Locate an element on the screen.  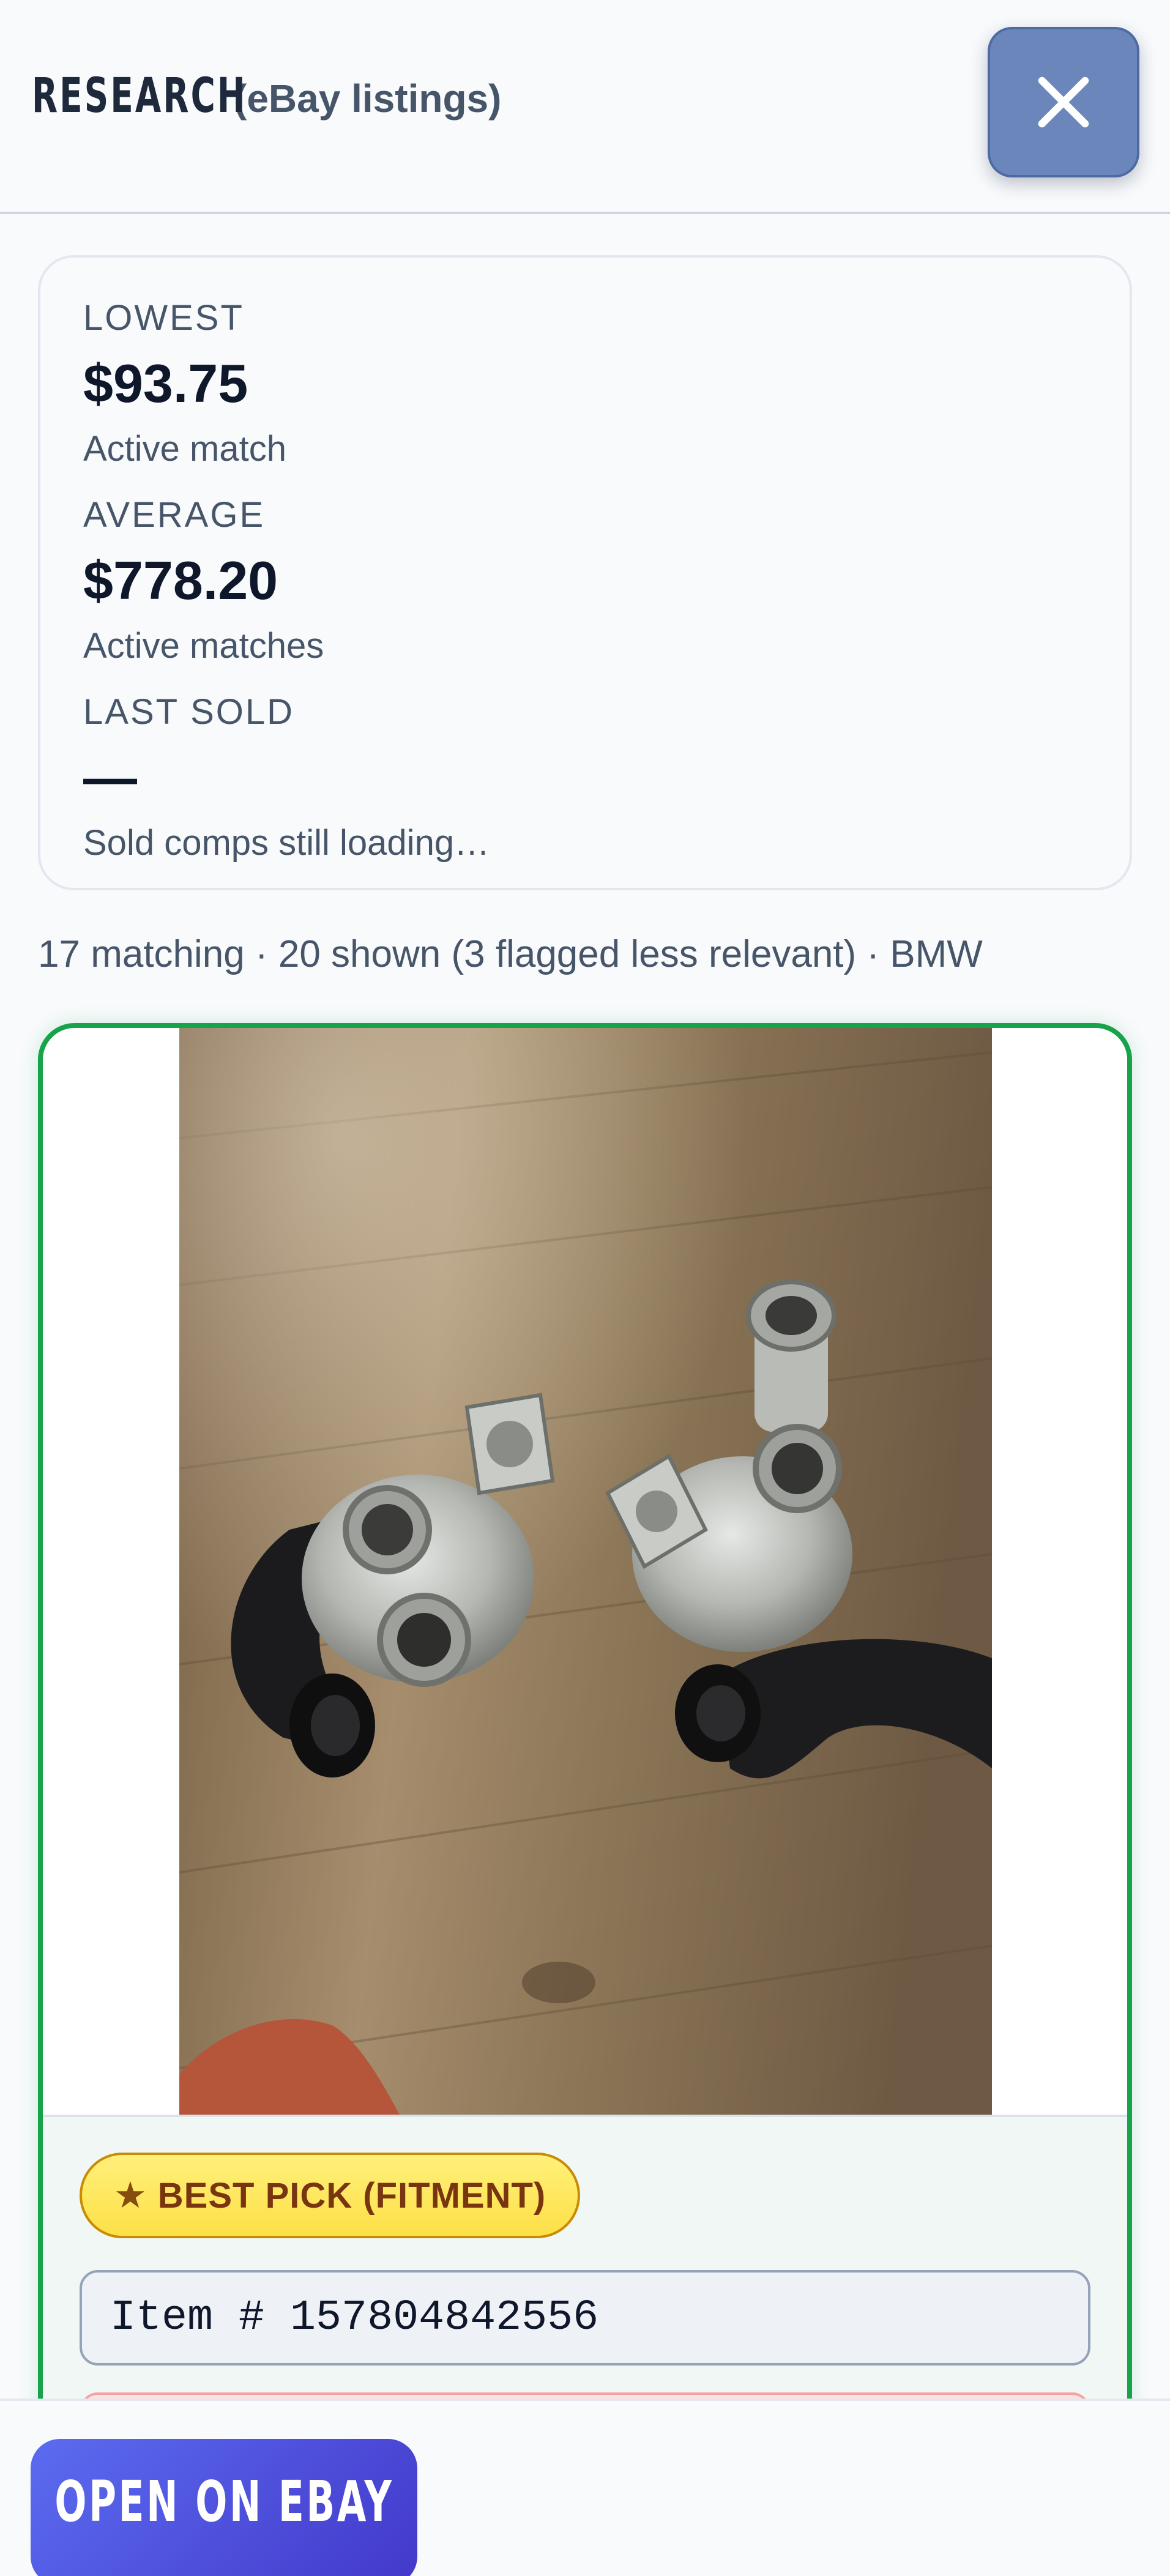
stat-average-value: $778.20 is located at coordinates (180, 581).